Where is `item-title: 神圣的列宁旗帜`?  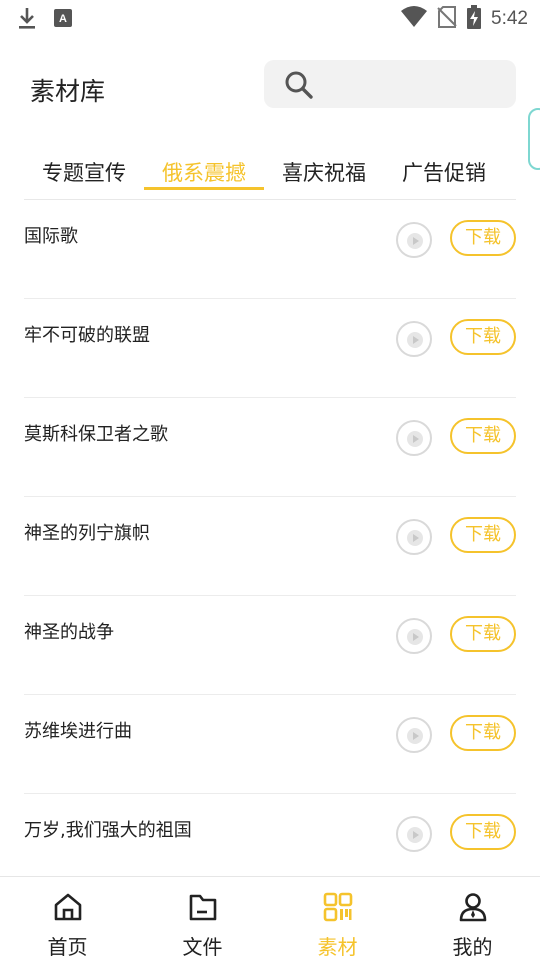
item-title: 神圣的列宁旗帜 is located at coordinates (87, 533).